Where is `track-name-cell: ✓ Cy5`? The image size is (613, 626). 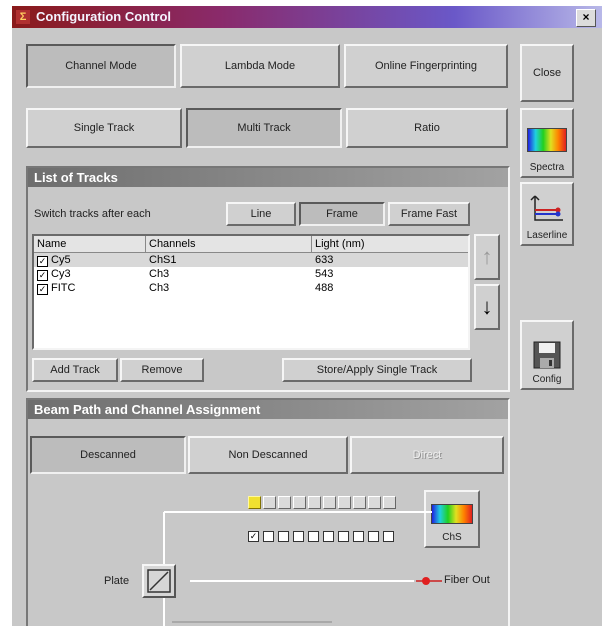
track-name-cell: ✓ Cy5 is located at coordinates (90, 260).